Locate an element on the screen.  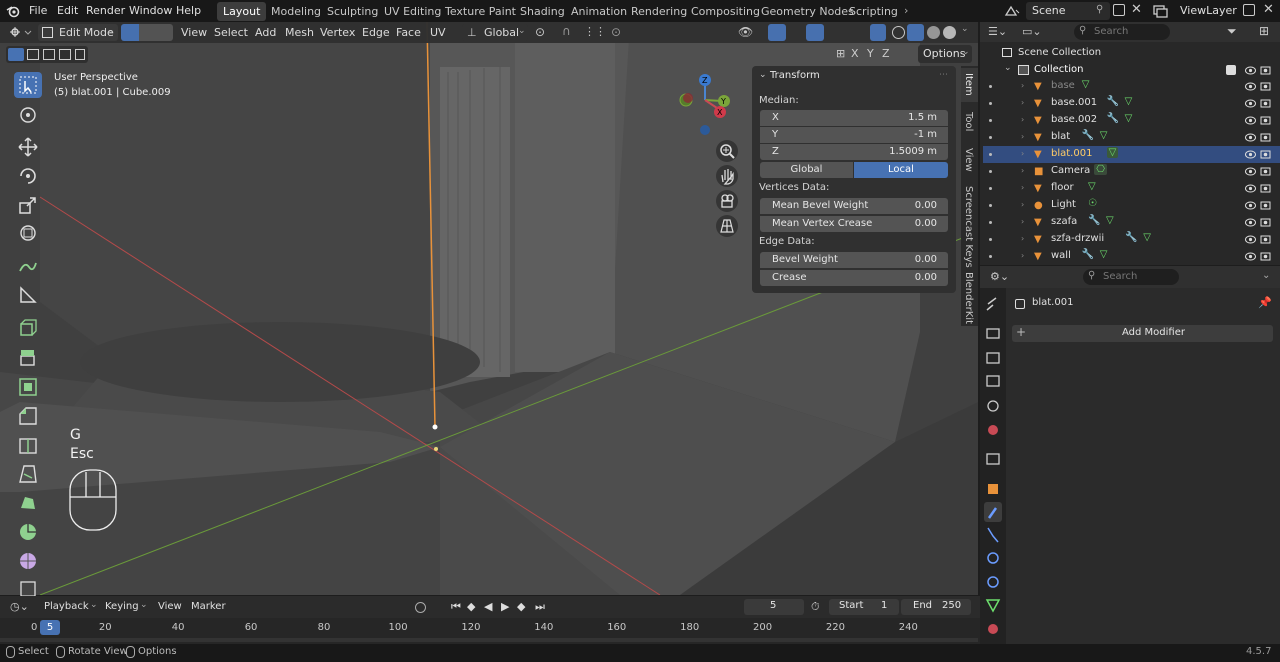
vertex-select-mode-icon is located at coordinates (130, 32).